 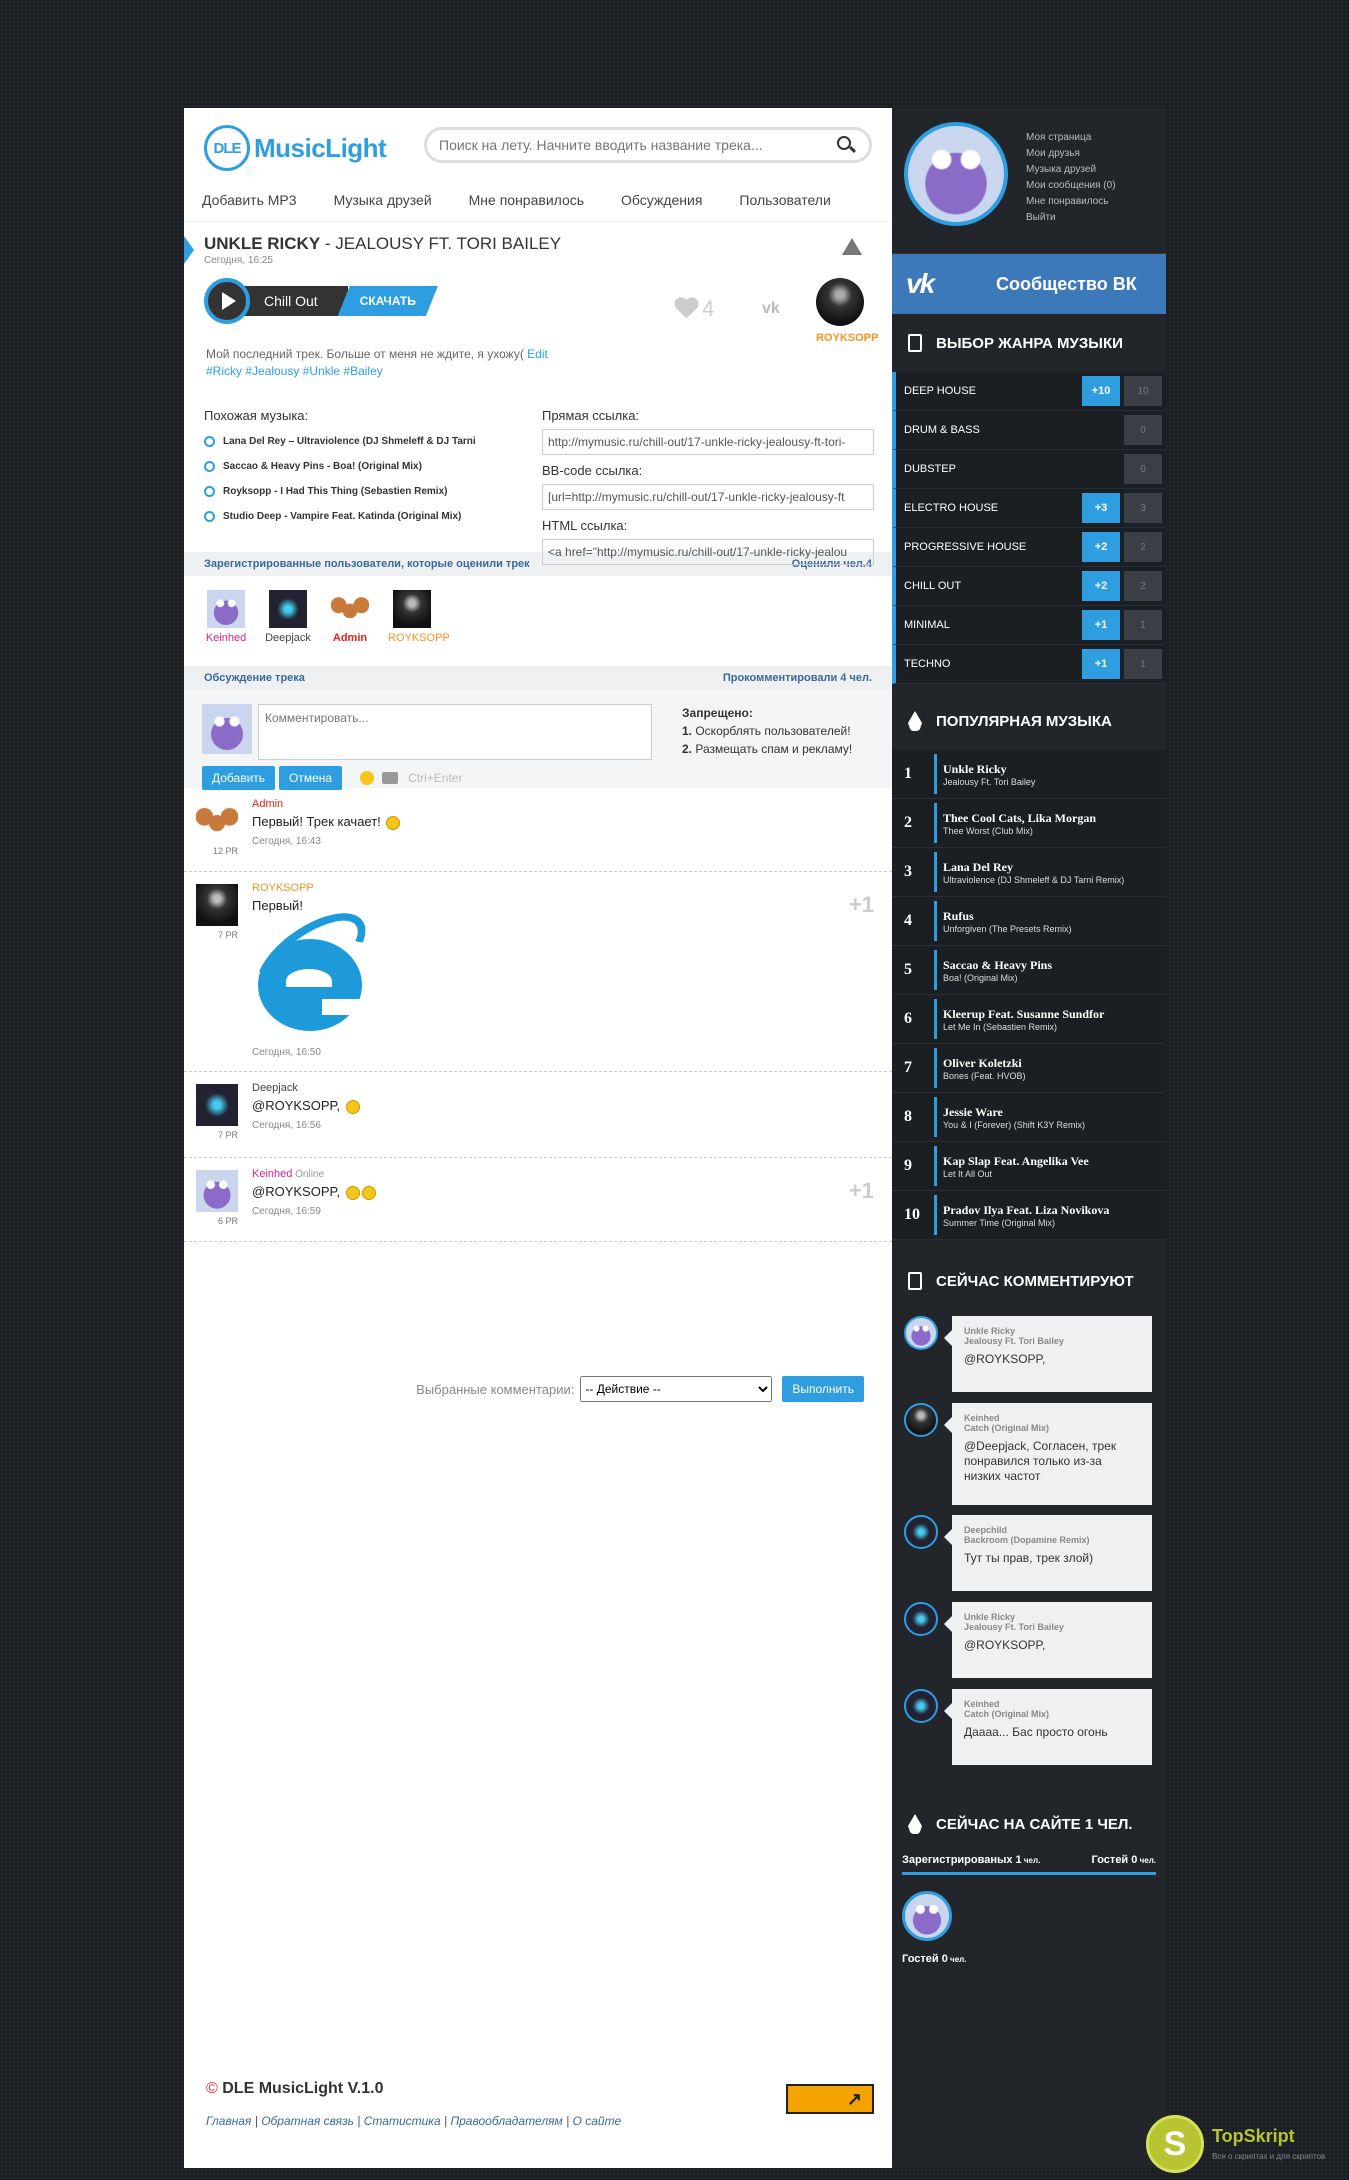 I want to click on footer-link-feedback: Обратная связь, so click(x=307, y=2121).